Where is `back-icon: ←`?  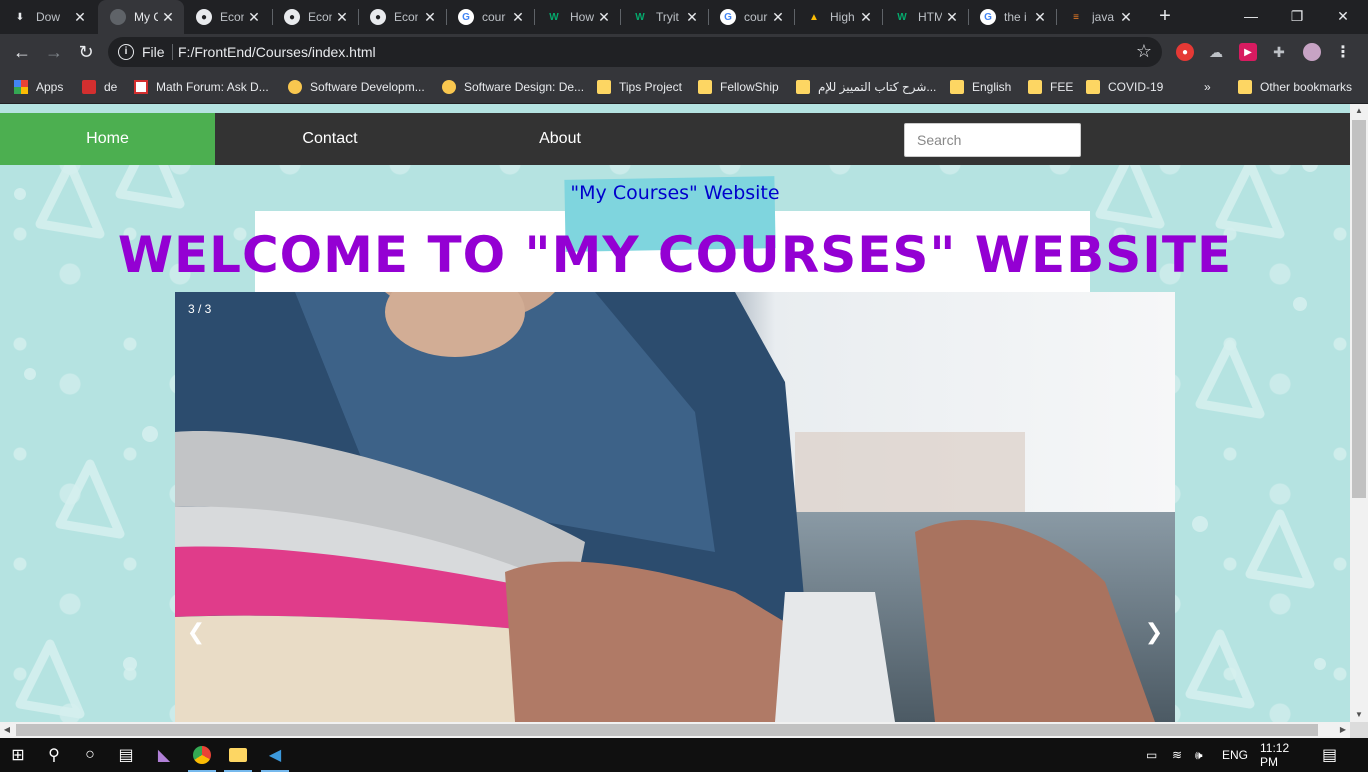
back-icon: ← is located at coordinates (22, 52).